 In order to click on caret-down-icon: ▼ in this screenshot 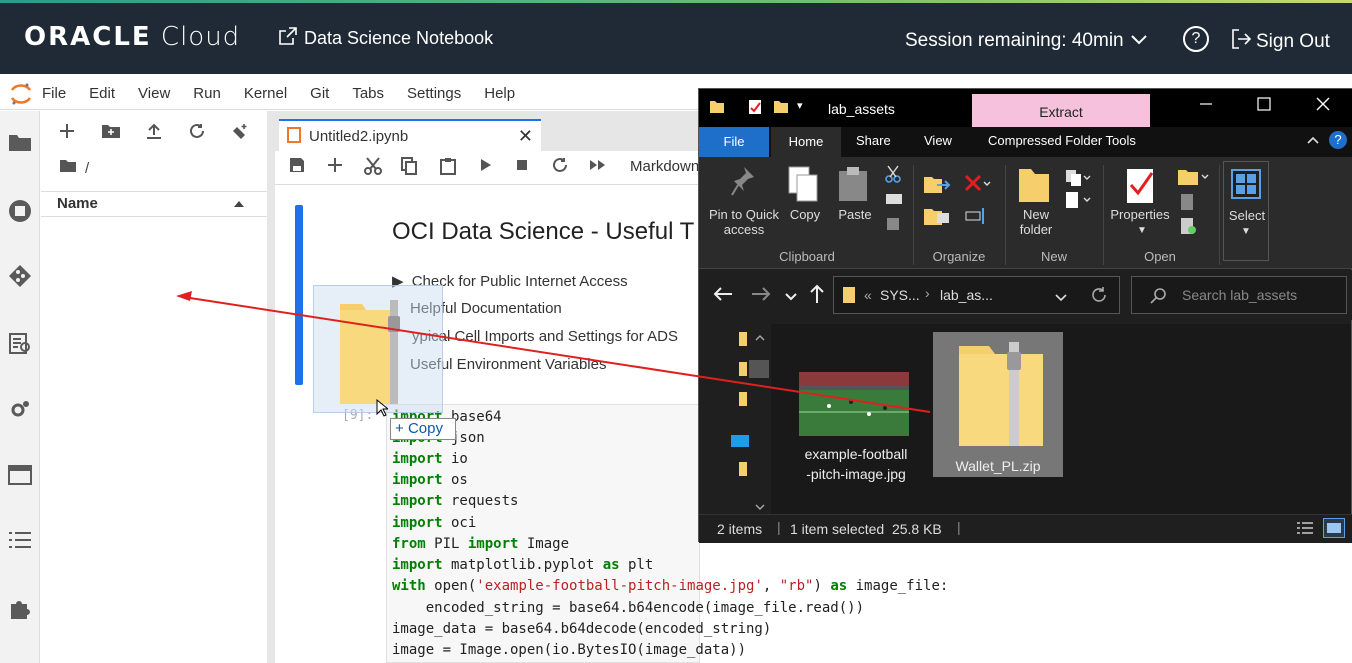, I will do `click(1142, 230)`.